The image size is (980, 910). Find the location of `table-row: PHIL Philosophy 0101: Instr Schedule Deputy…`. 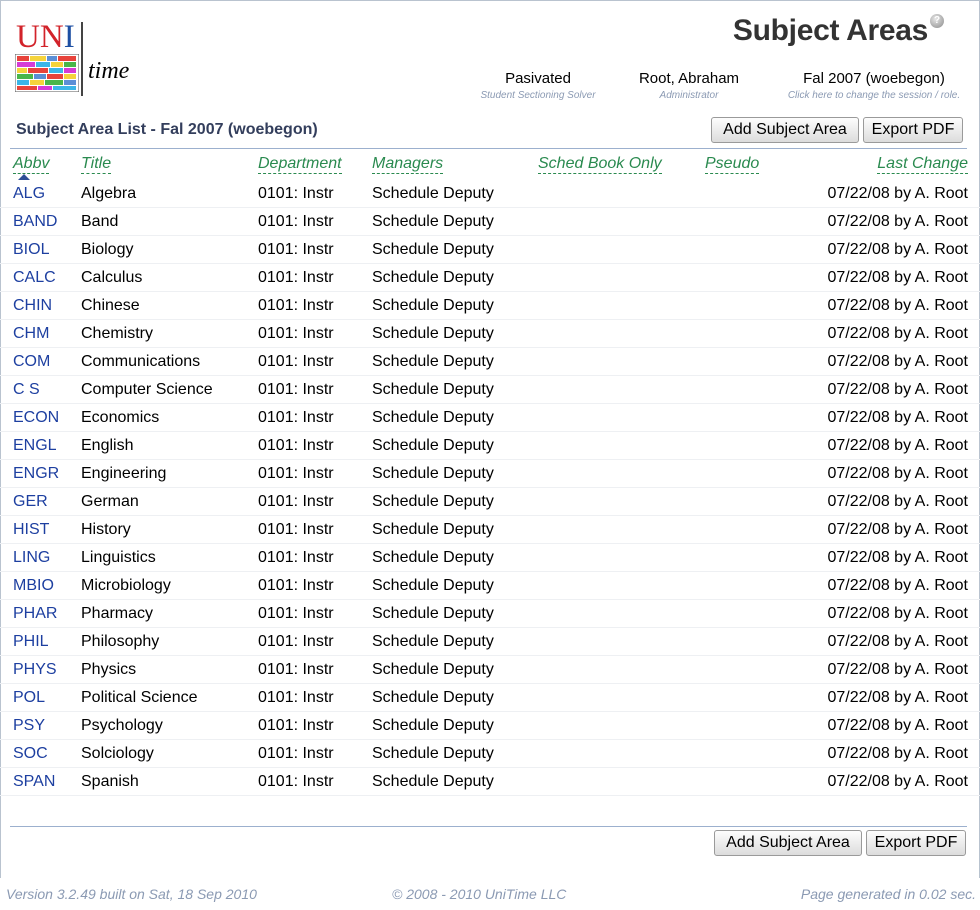

table-row: PHIL Philosophy 0101: Instr Schedule Deputy… is located at coordinates (490, 642).